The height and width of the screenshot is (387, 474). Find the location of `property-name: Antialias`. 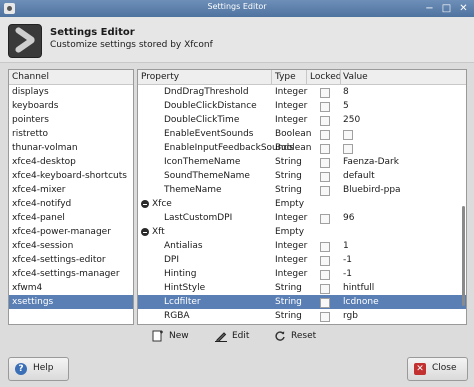

property-name: Antialias is located at coordinates (183, 246).